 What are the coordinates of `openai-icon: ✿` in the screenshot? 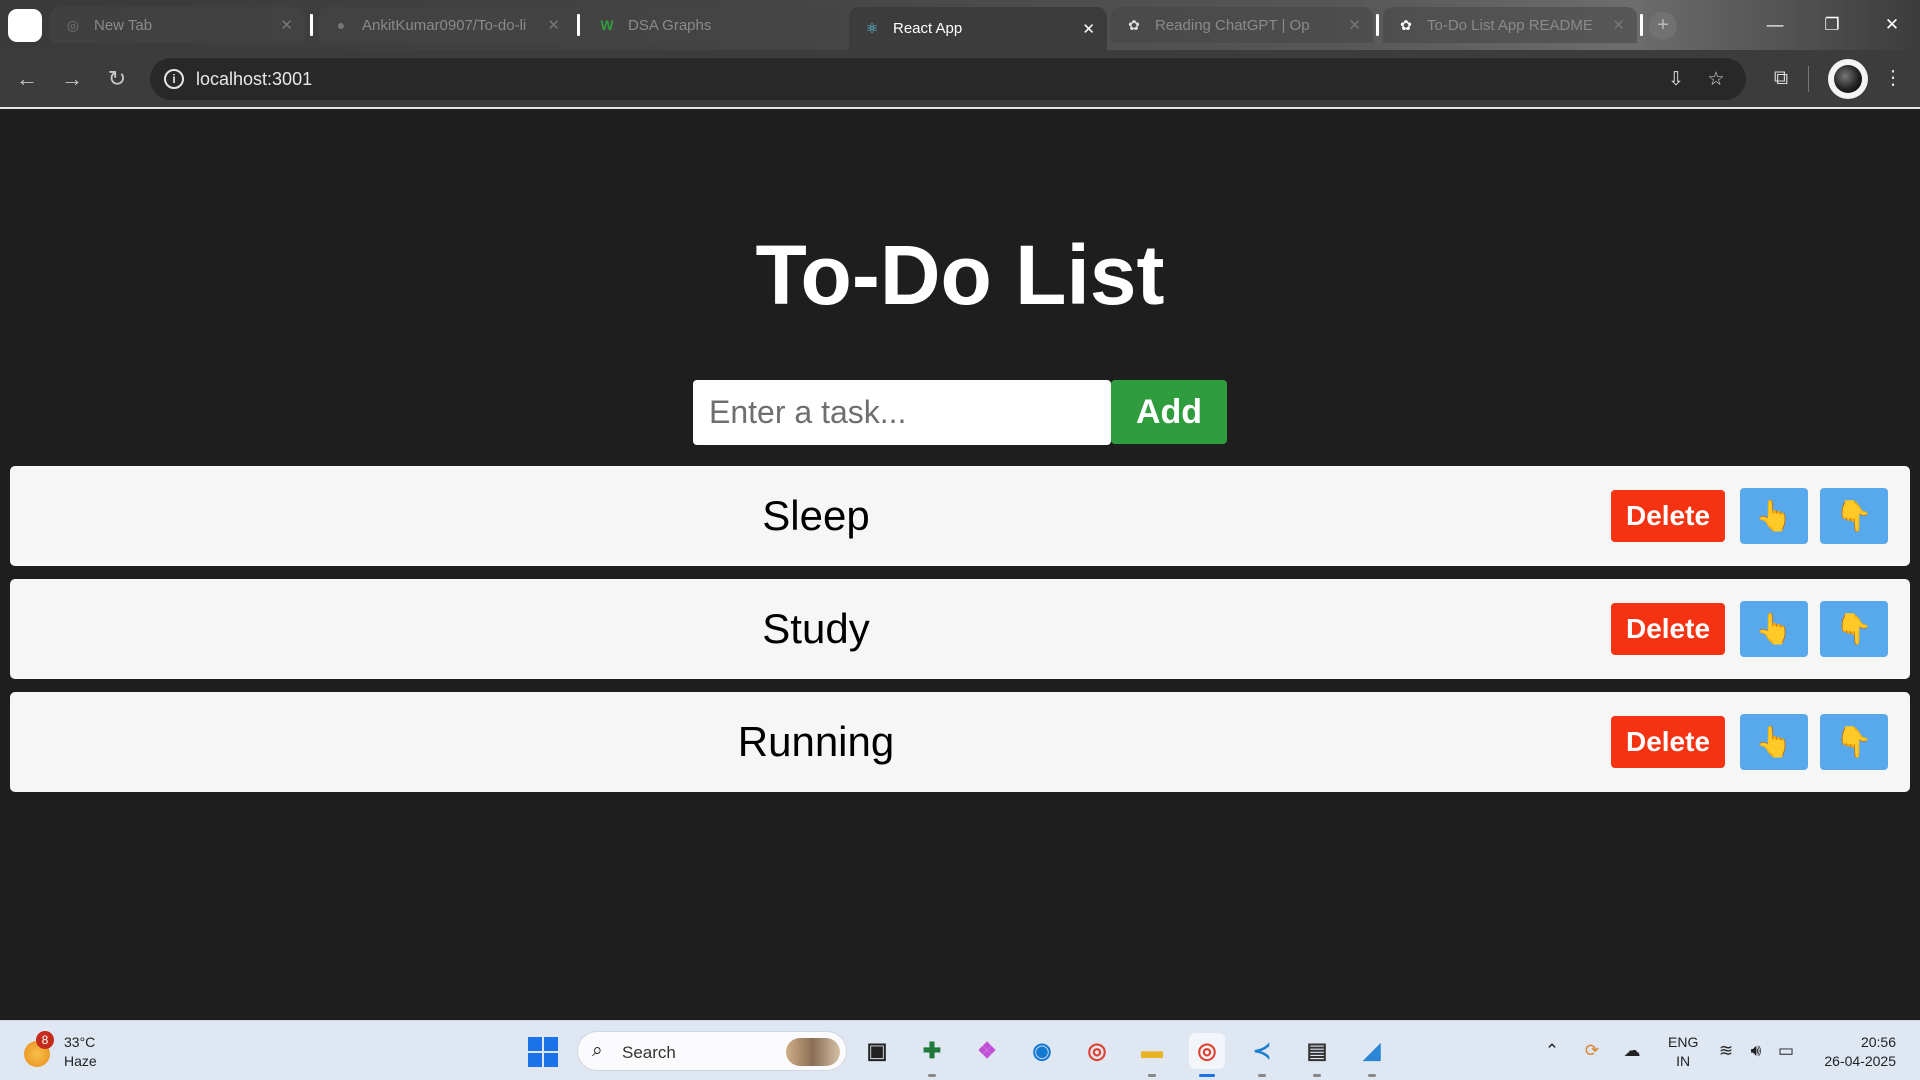 It's located at (1134, 24).